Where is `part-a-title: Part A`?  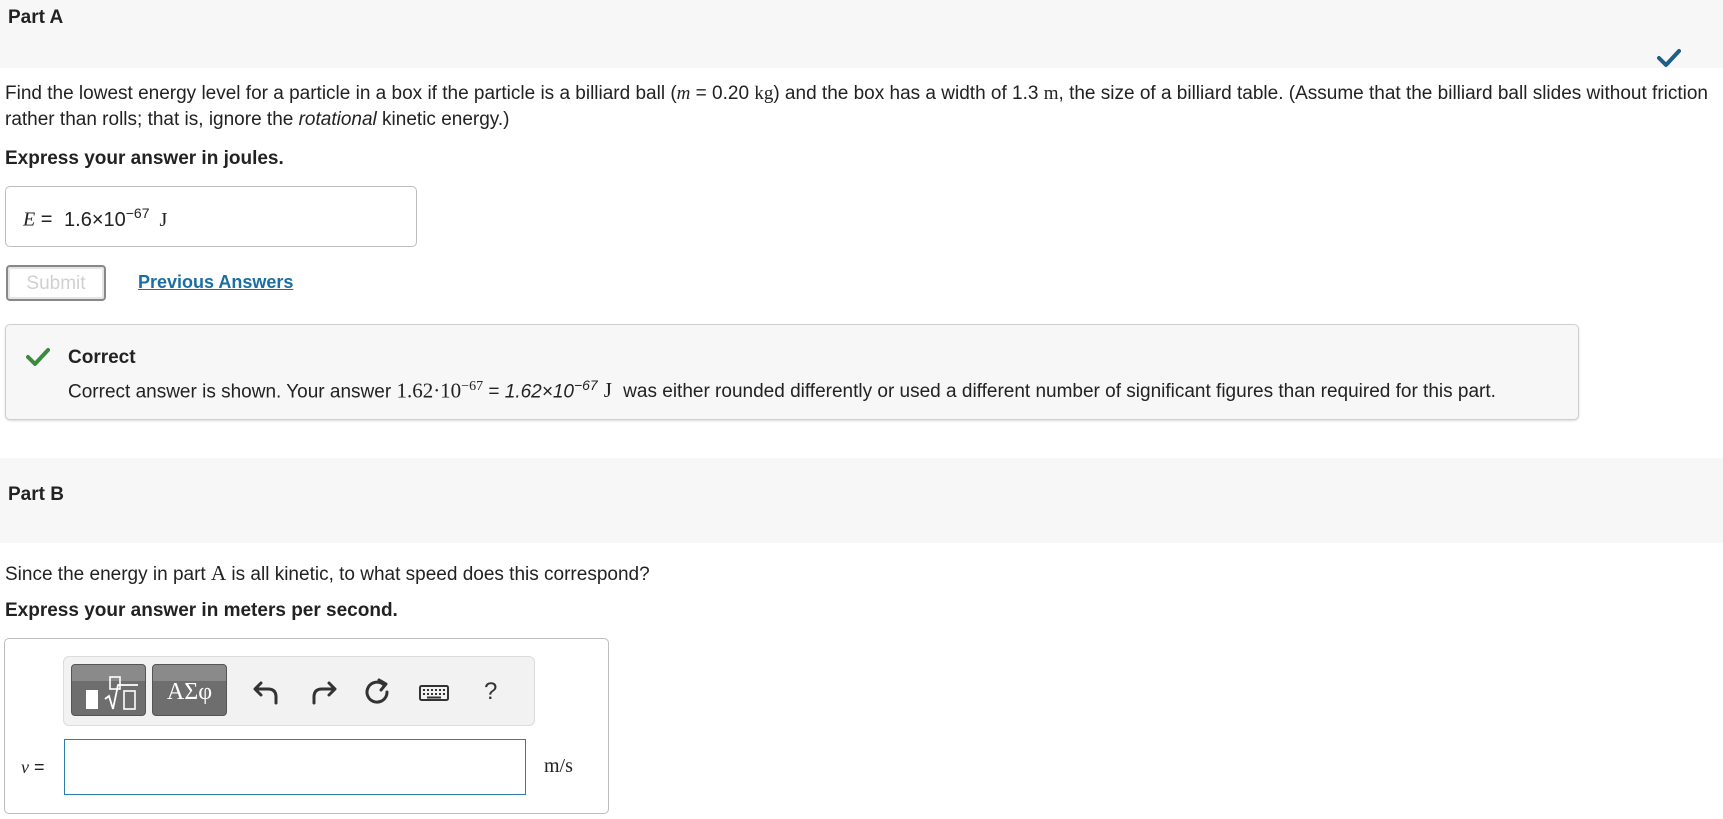 part-a-title: Part A is located at coordinates (36, 17).